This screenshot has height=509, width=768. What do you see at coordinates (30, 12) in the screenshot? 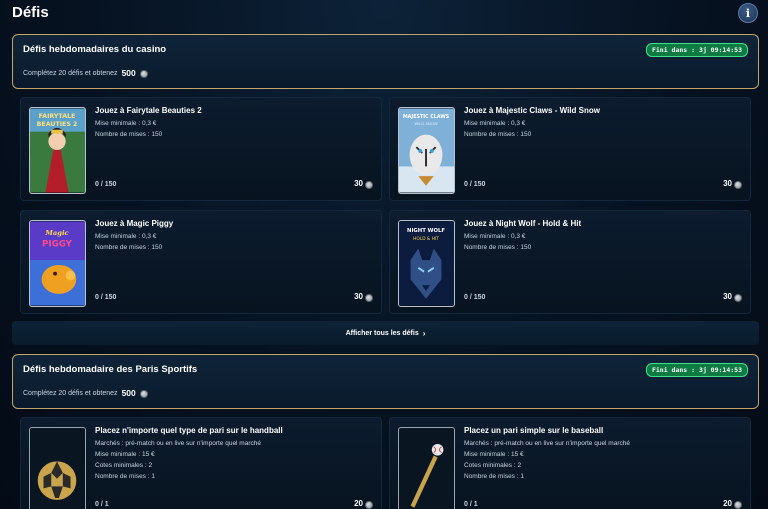
I see `page-title: Défis` at bounding box center [30, 12].